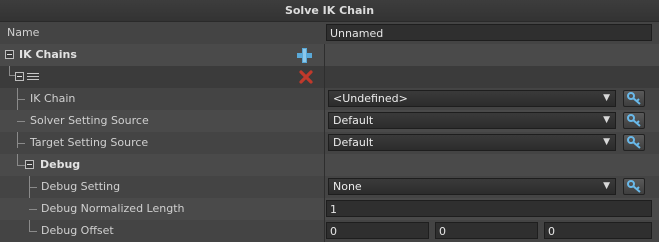 The image size is (659, 242). Describe the element at coordinates (304, 55) in the screenshot. I see `plus-icon` at that location.